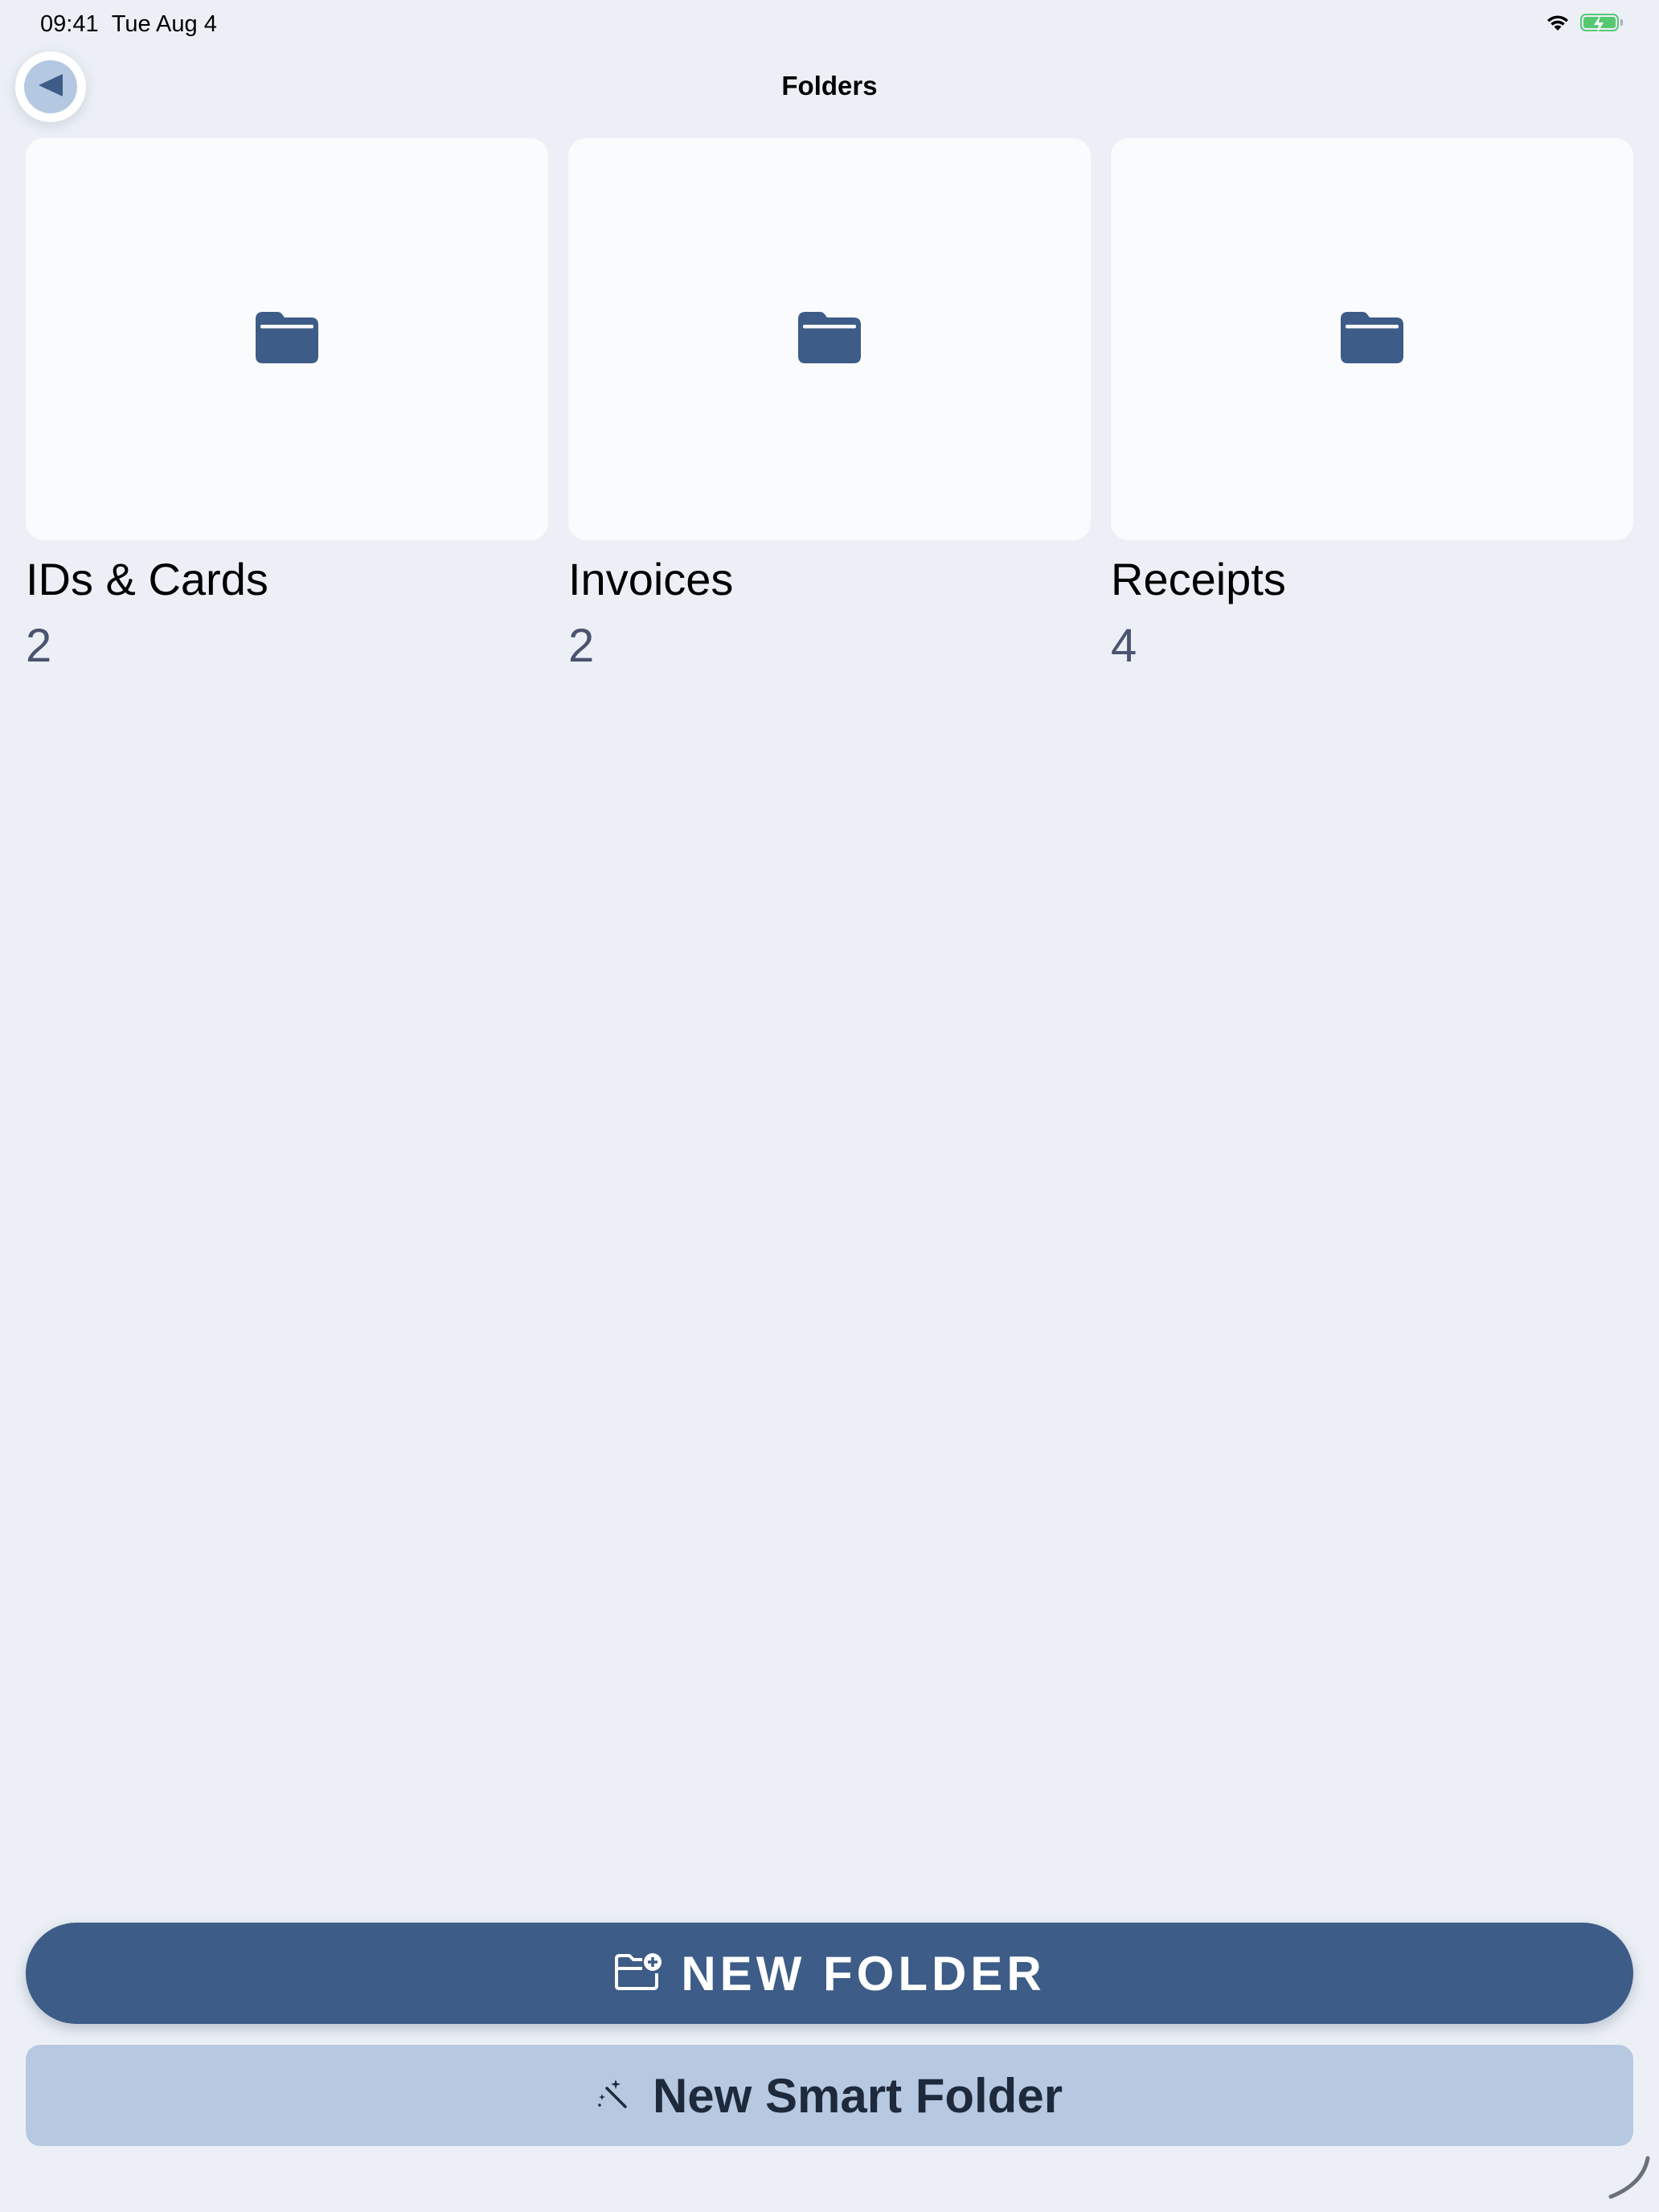 The height and width of the screenshot is (2212, 1659). What do you see at coordinates (638, 1973) in the screenshot?
I see `folder-plus-icon` at bounding box center [638, 1973].